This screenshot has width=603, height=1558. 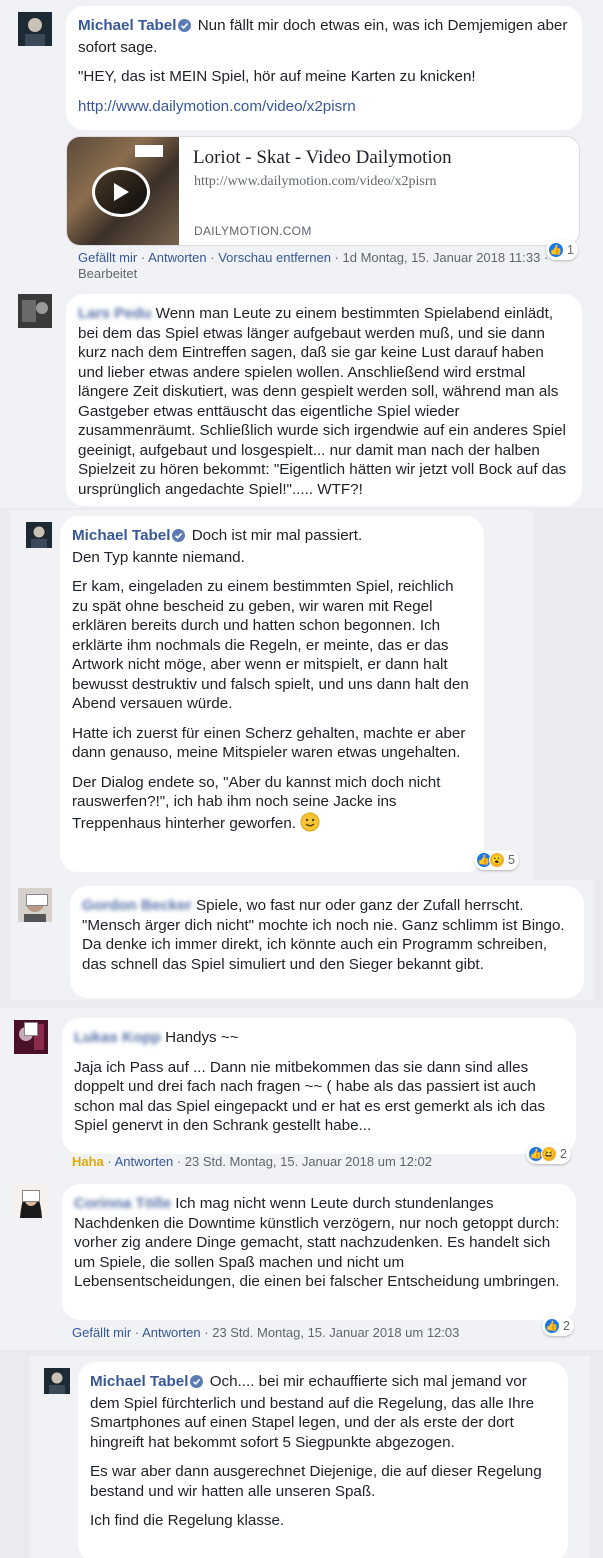 I want to click on timestamp: 23 Std. Montag, 15. Januar 2018 um 12:03, so click(x=335, y=1332).